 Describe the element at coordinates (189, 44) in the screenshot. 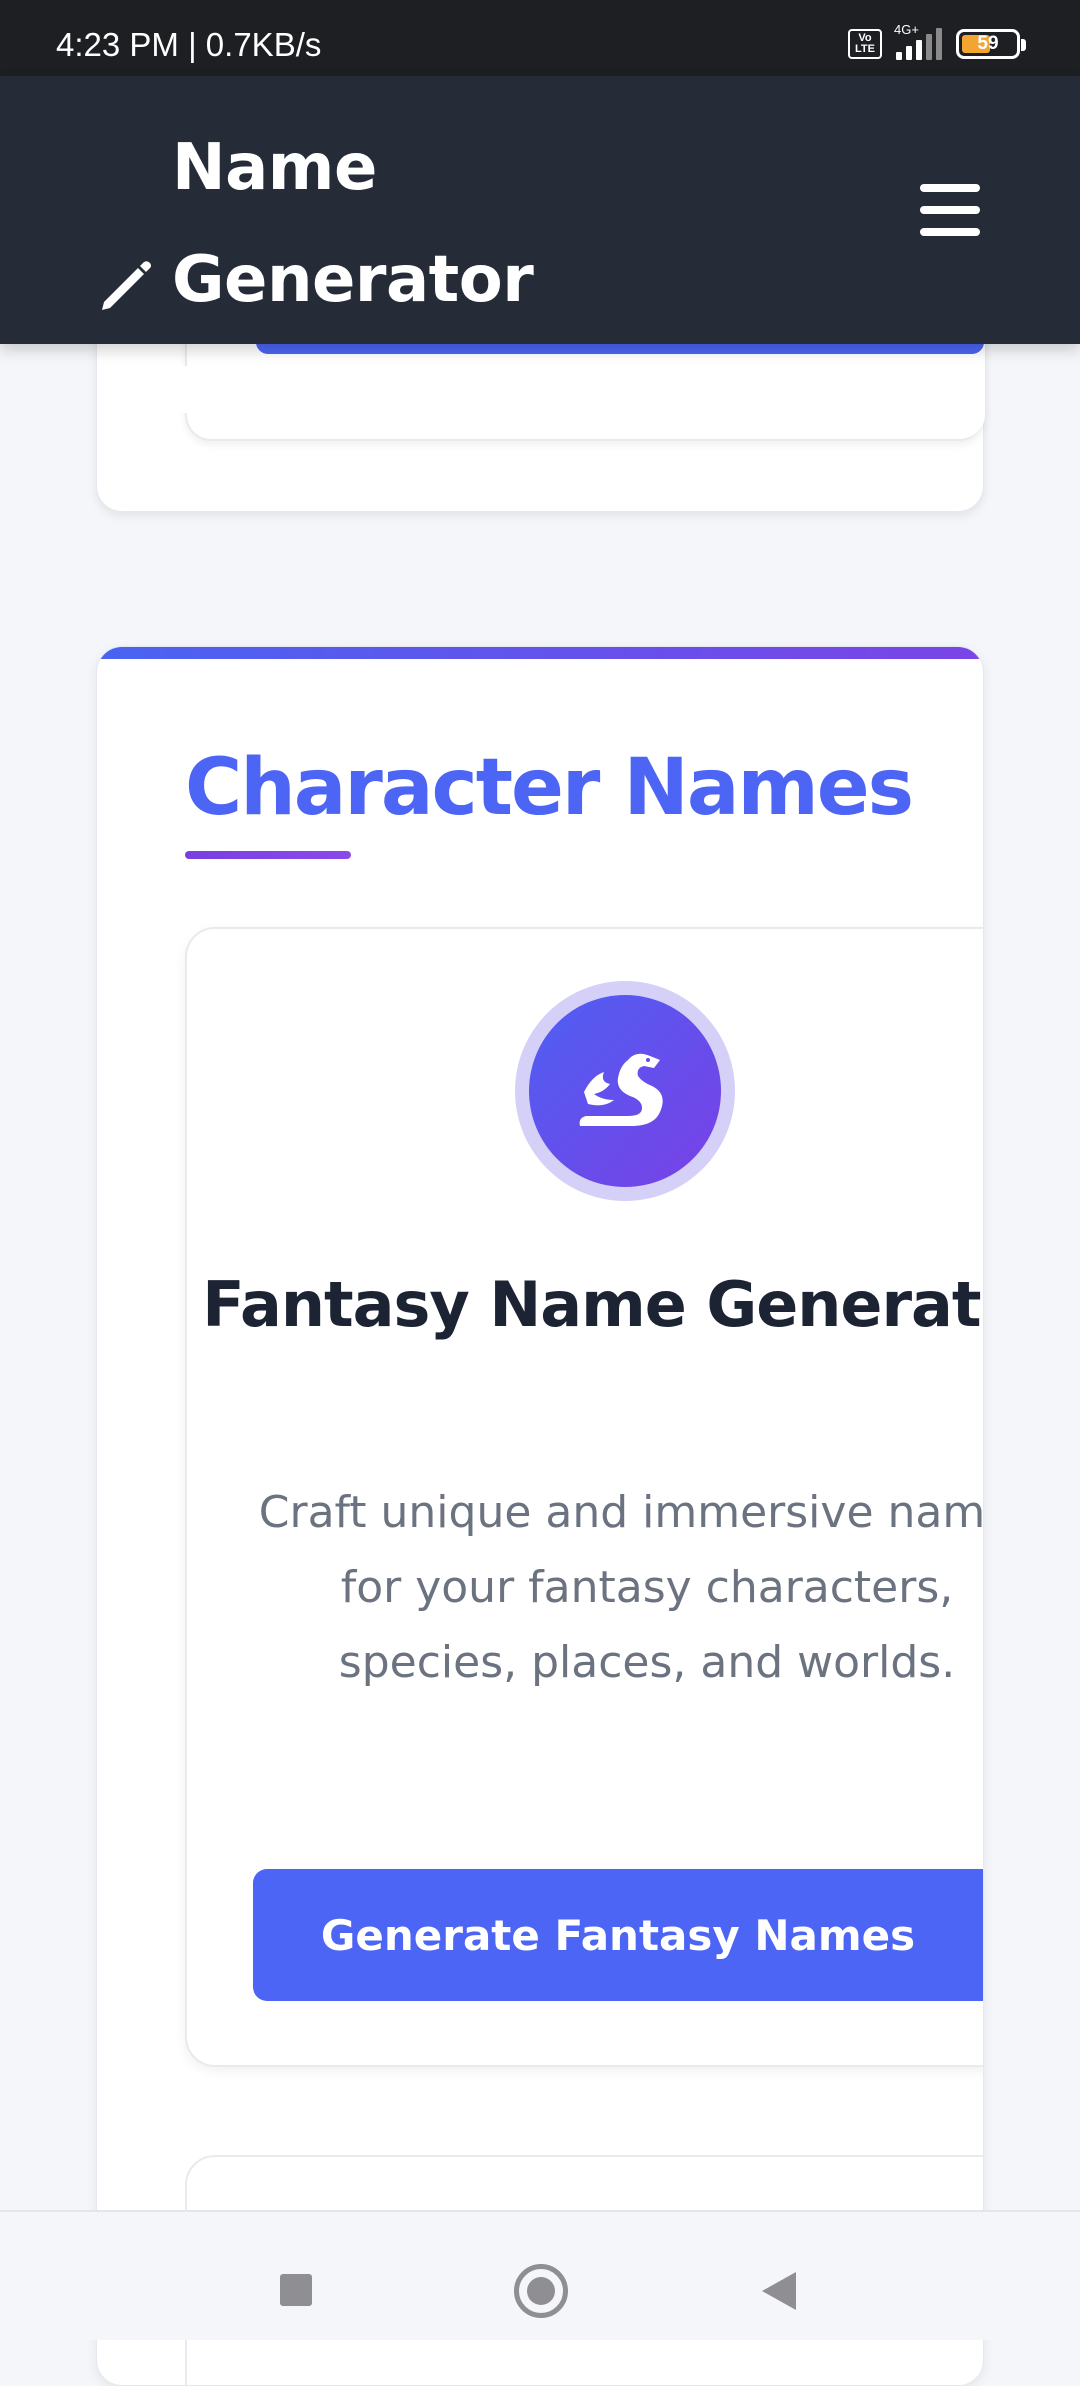

I see `status-time-speed: 4:23 PM | 0.7KB/s` at that location.